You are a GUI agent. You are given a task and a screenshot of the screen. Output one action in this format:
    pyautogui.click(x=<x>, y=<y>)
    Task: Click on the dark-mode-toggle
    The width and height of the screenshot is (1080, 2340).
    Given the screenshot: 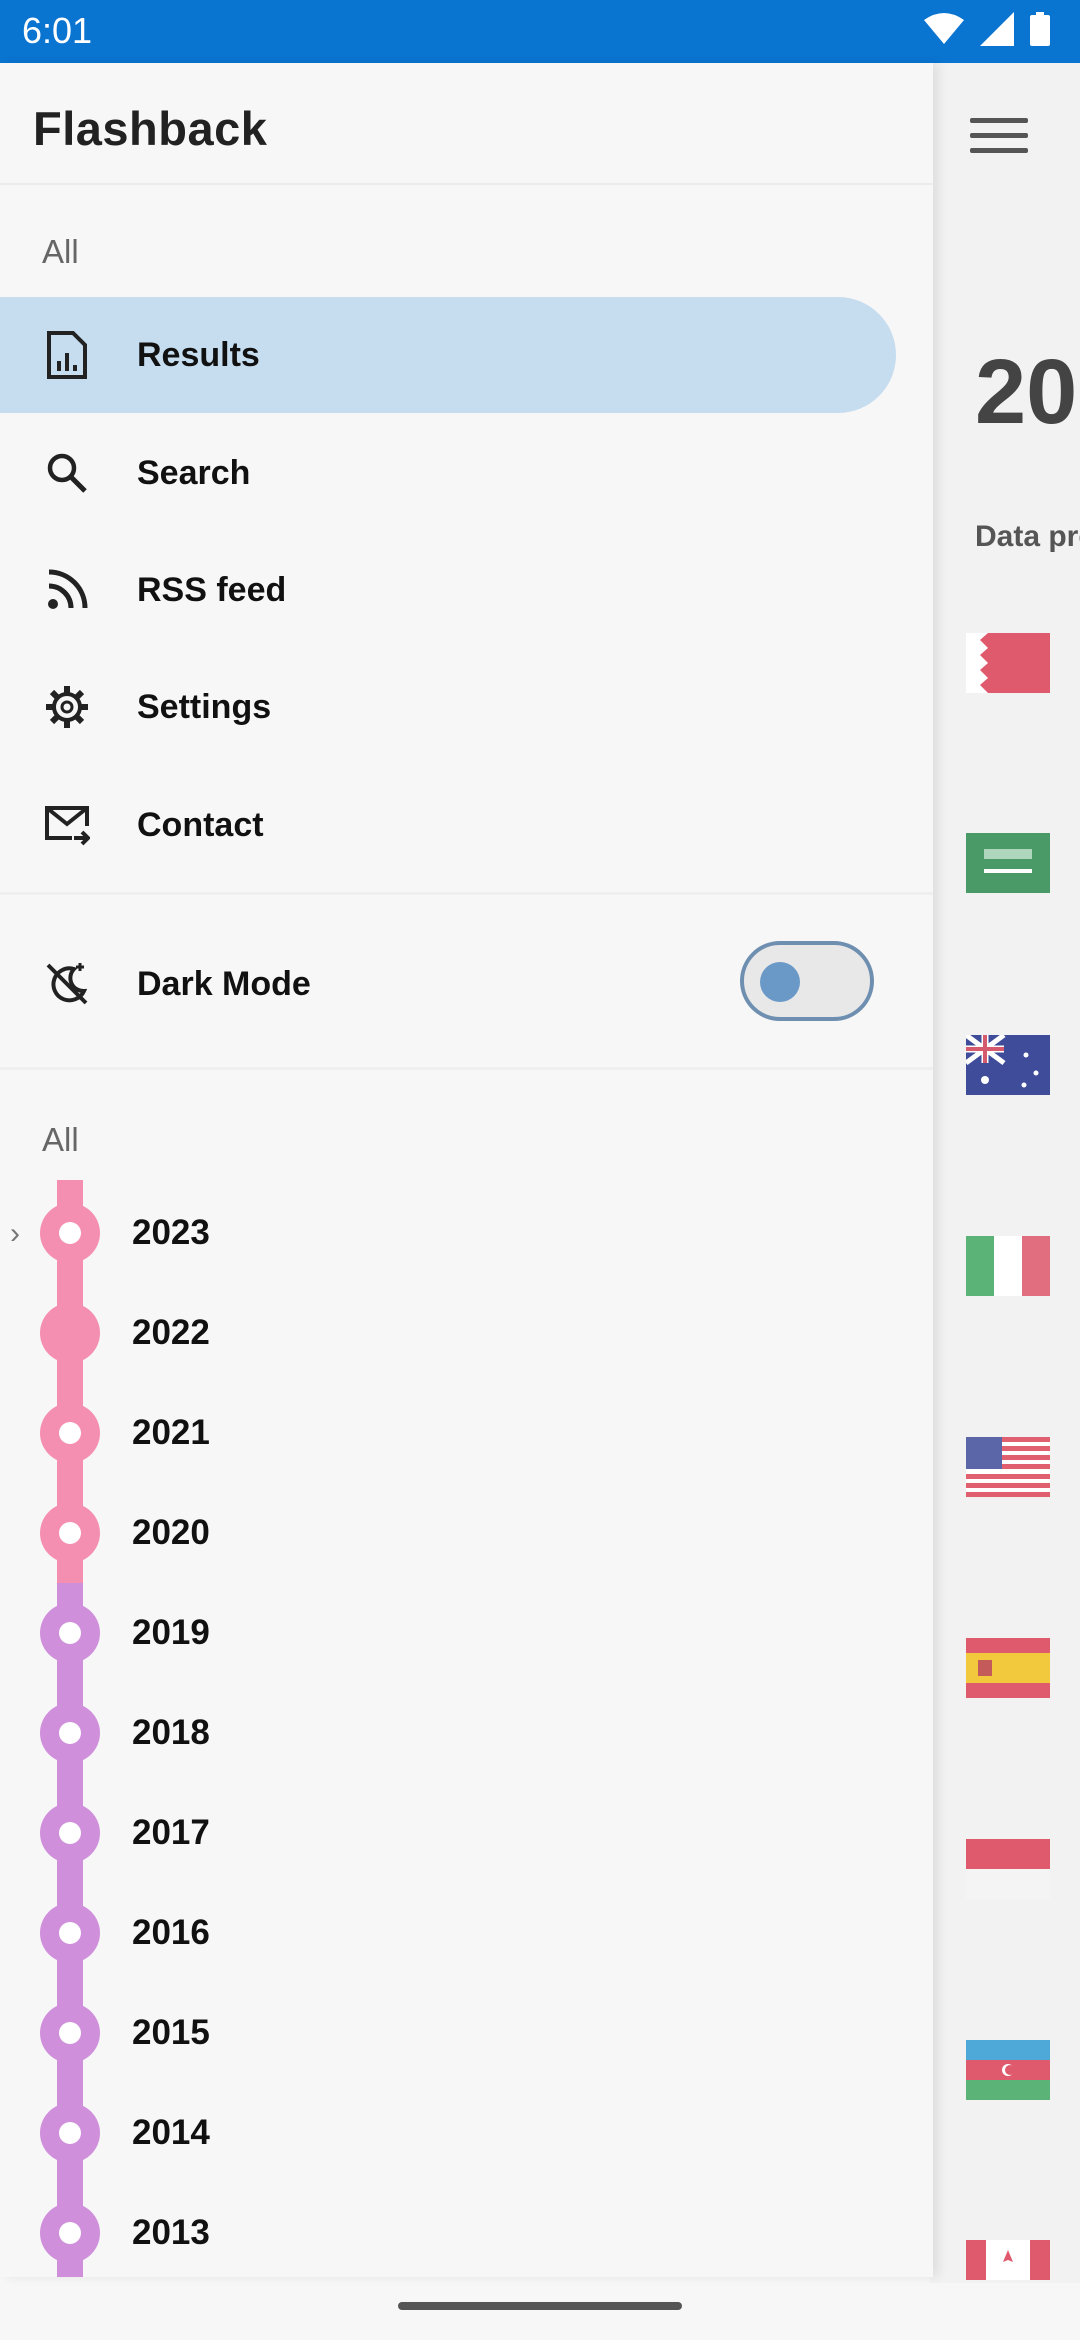 What is the action you would take?
    pyautogui.click(x=807, y=981)
    